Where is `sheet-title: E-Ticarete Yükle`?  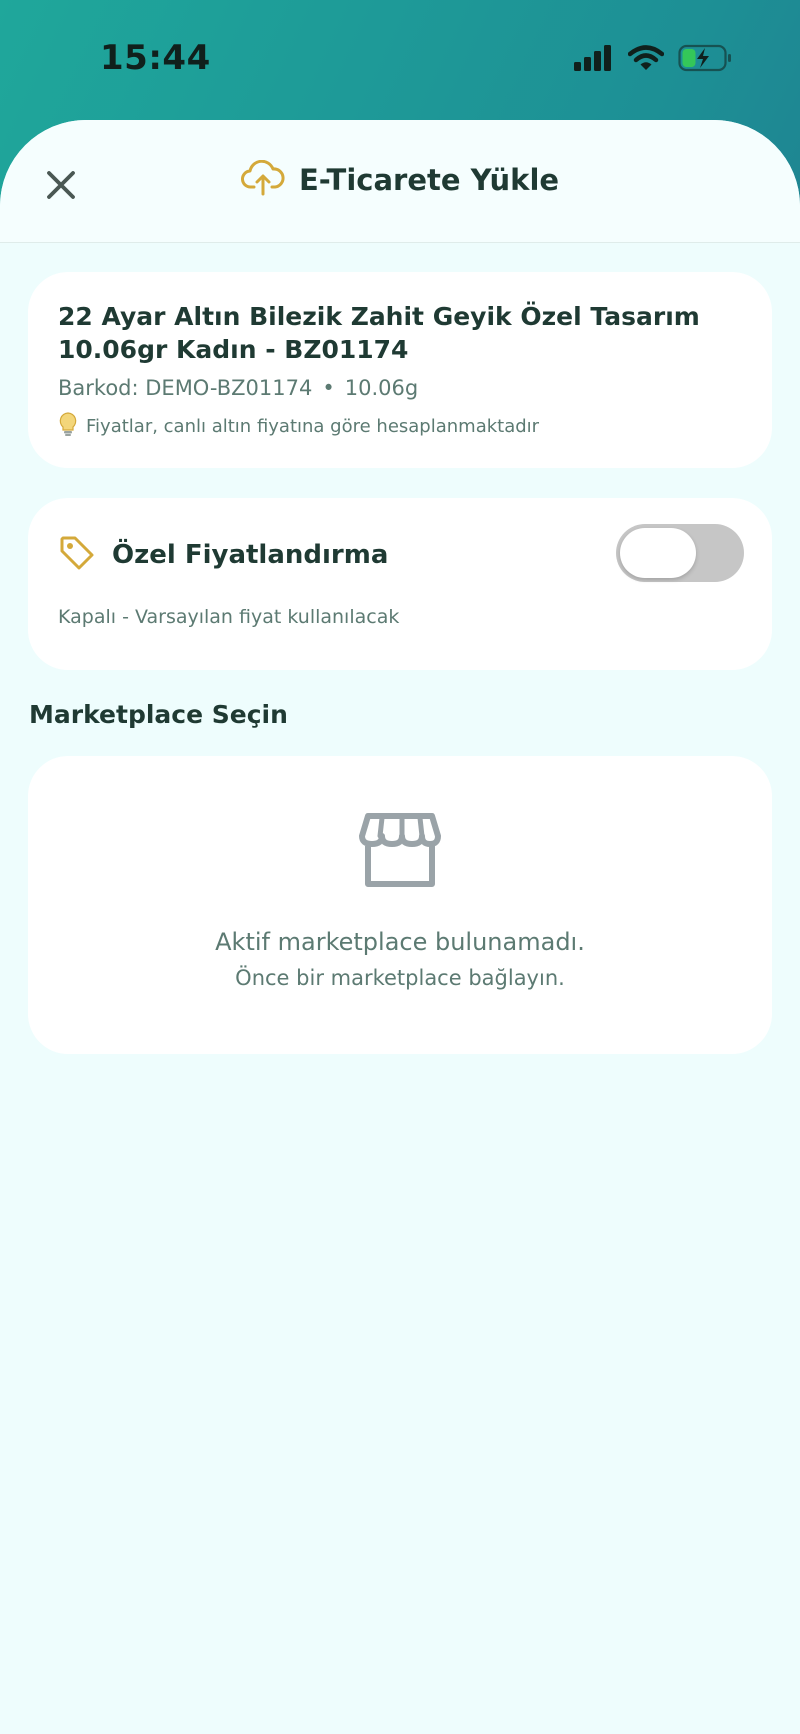 sheet-title: E-Ticarete Yükle is located at coordinates (429, 180).